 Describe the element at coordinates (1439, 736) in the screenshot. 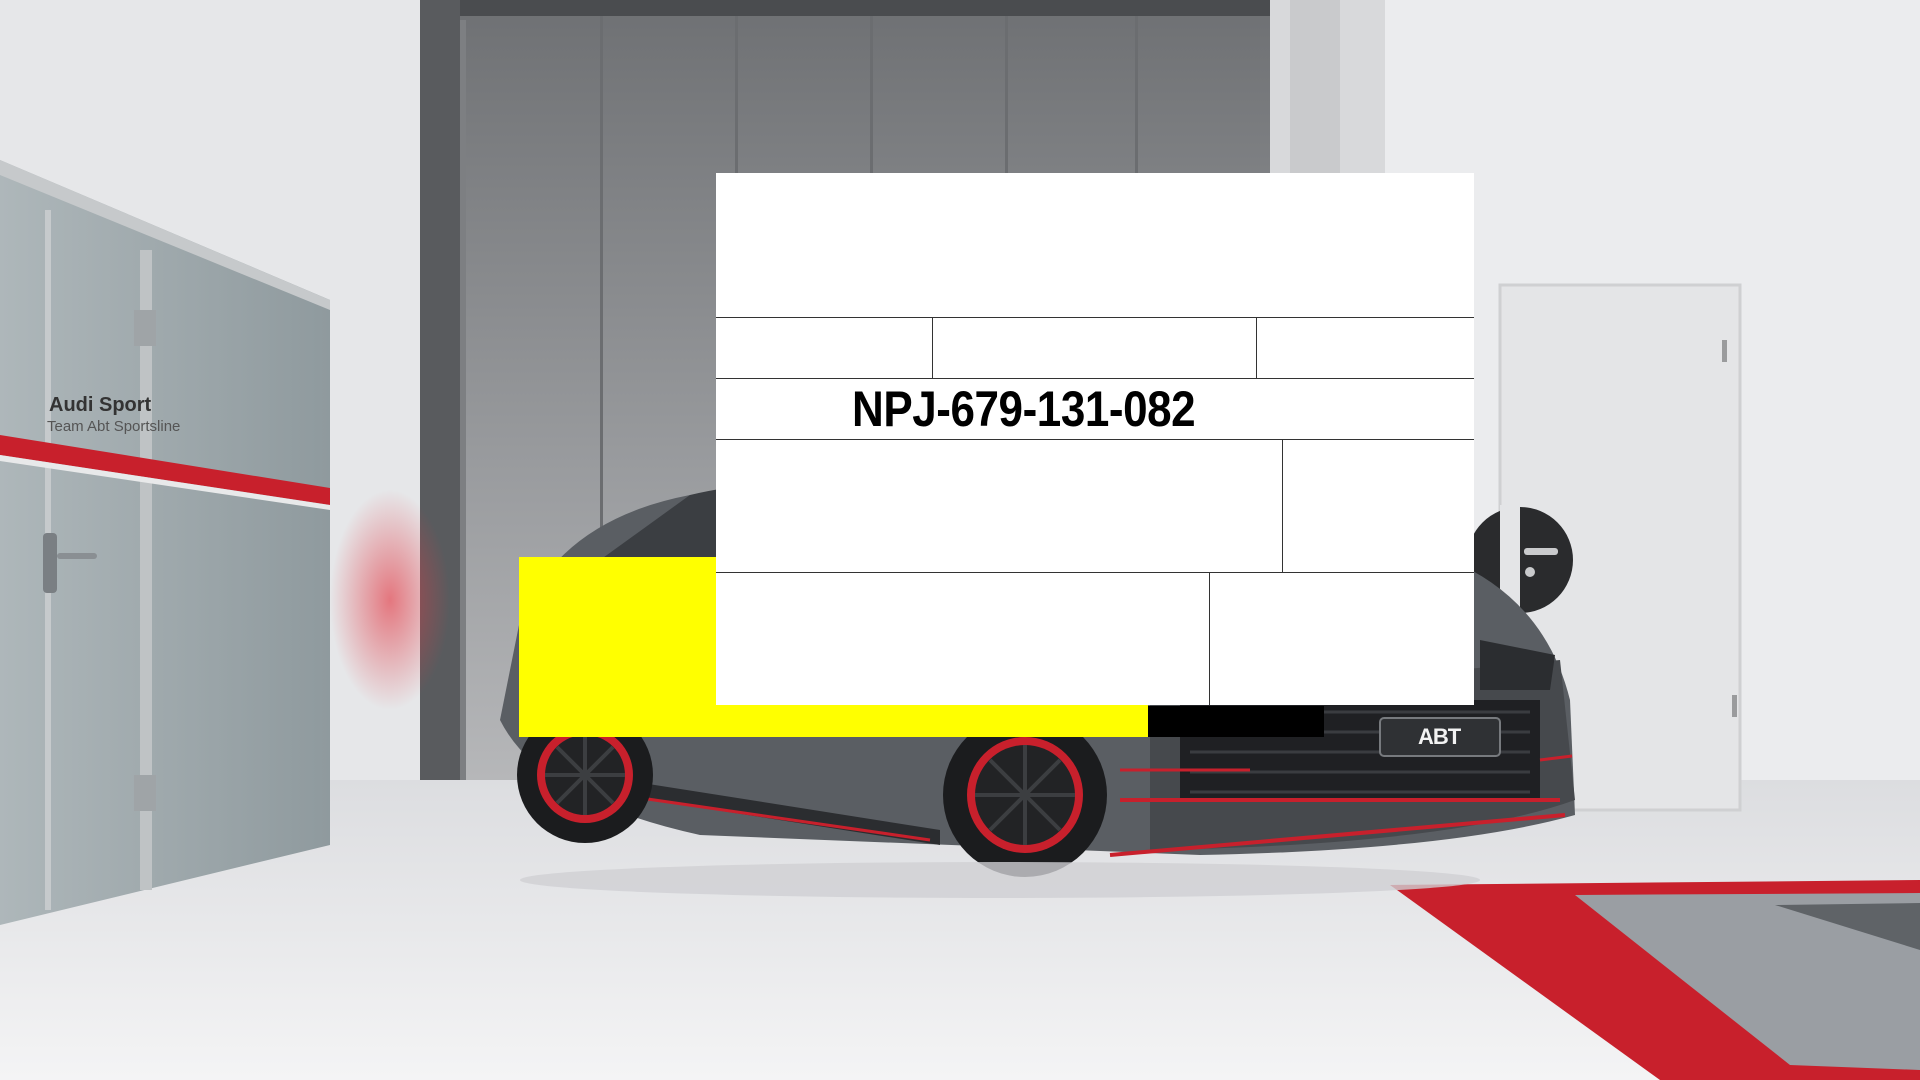

I see `plate-brand-text: ABT` at that location.